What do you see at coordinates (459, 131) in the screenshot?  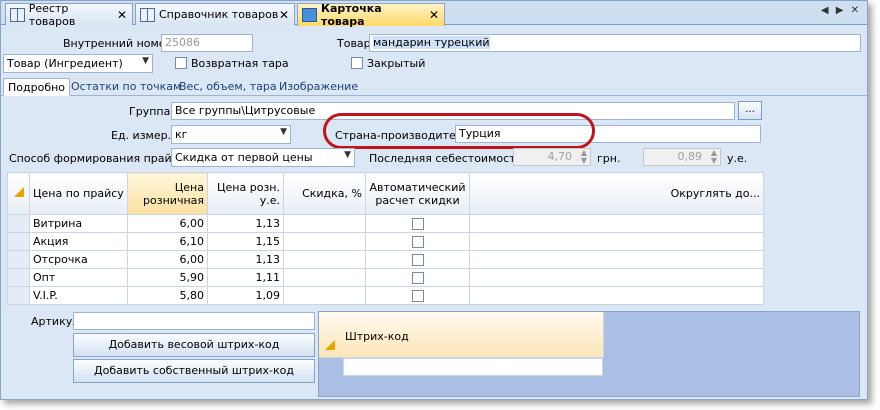 I see `highlight-oval` at bounding box center [459, 131].